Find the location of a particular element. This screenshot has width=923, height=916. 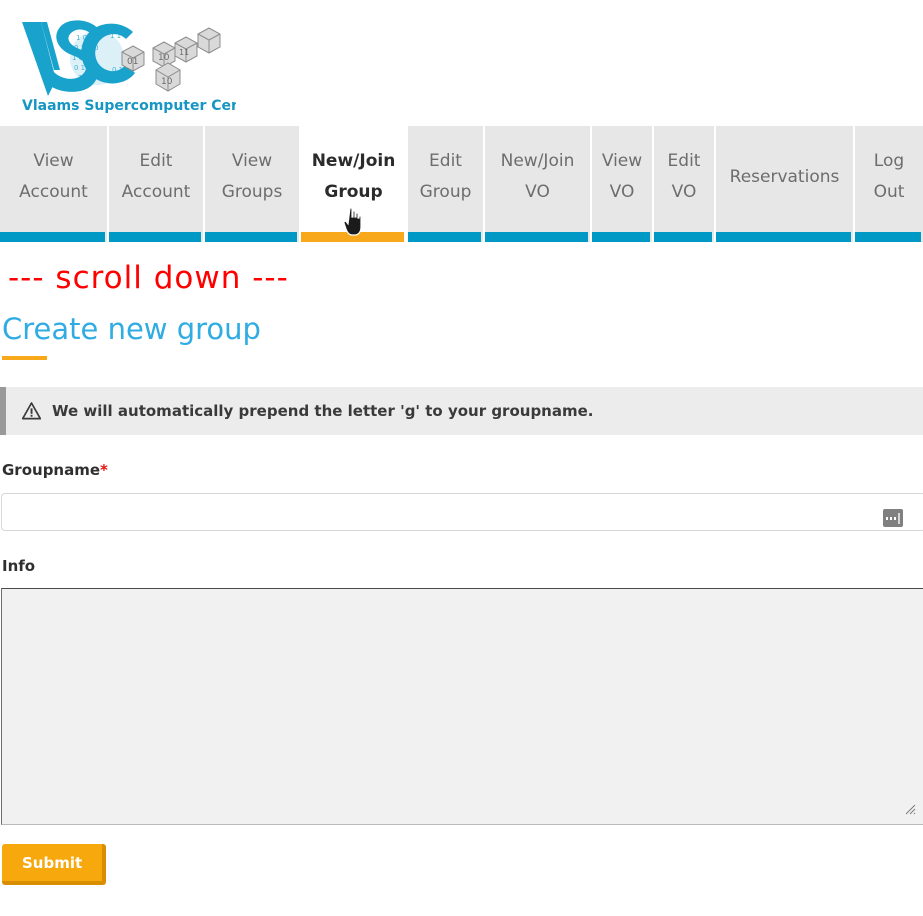

tab-view-account: View Account is located at coordinates (54, 184).